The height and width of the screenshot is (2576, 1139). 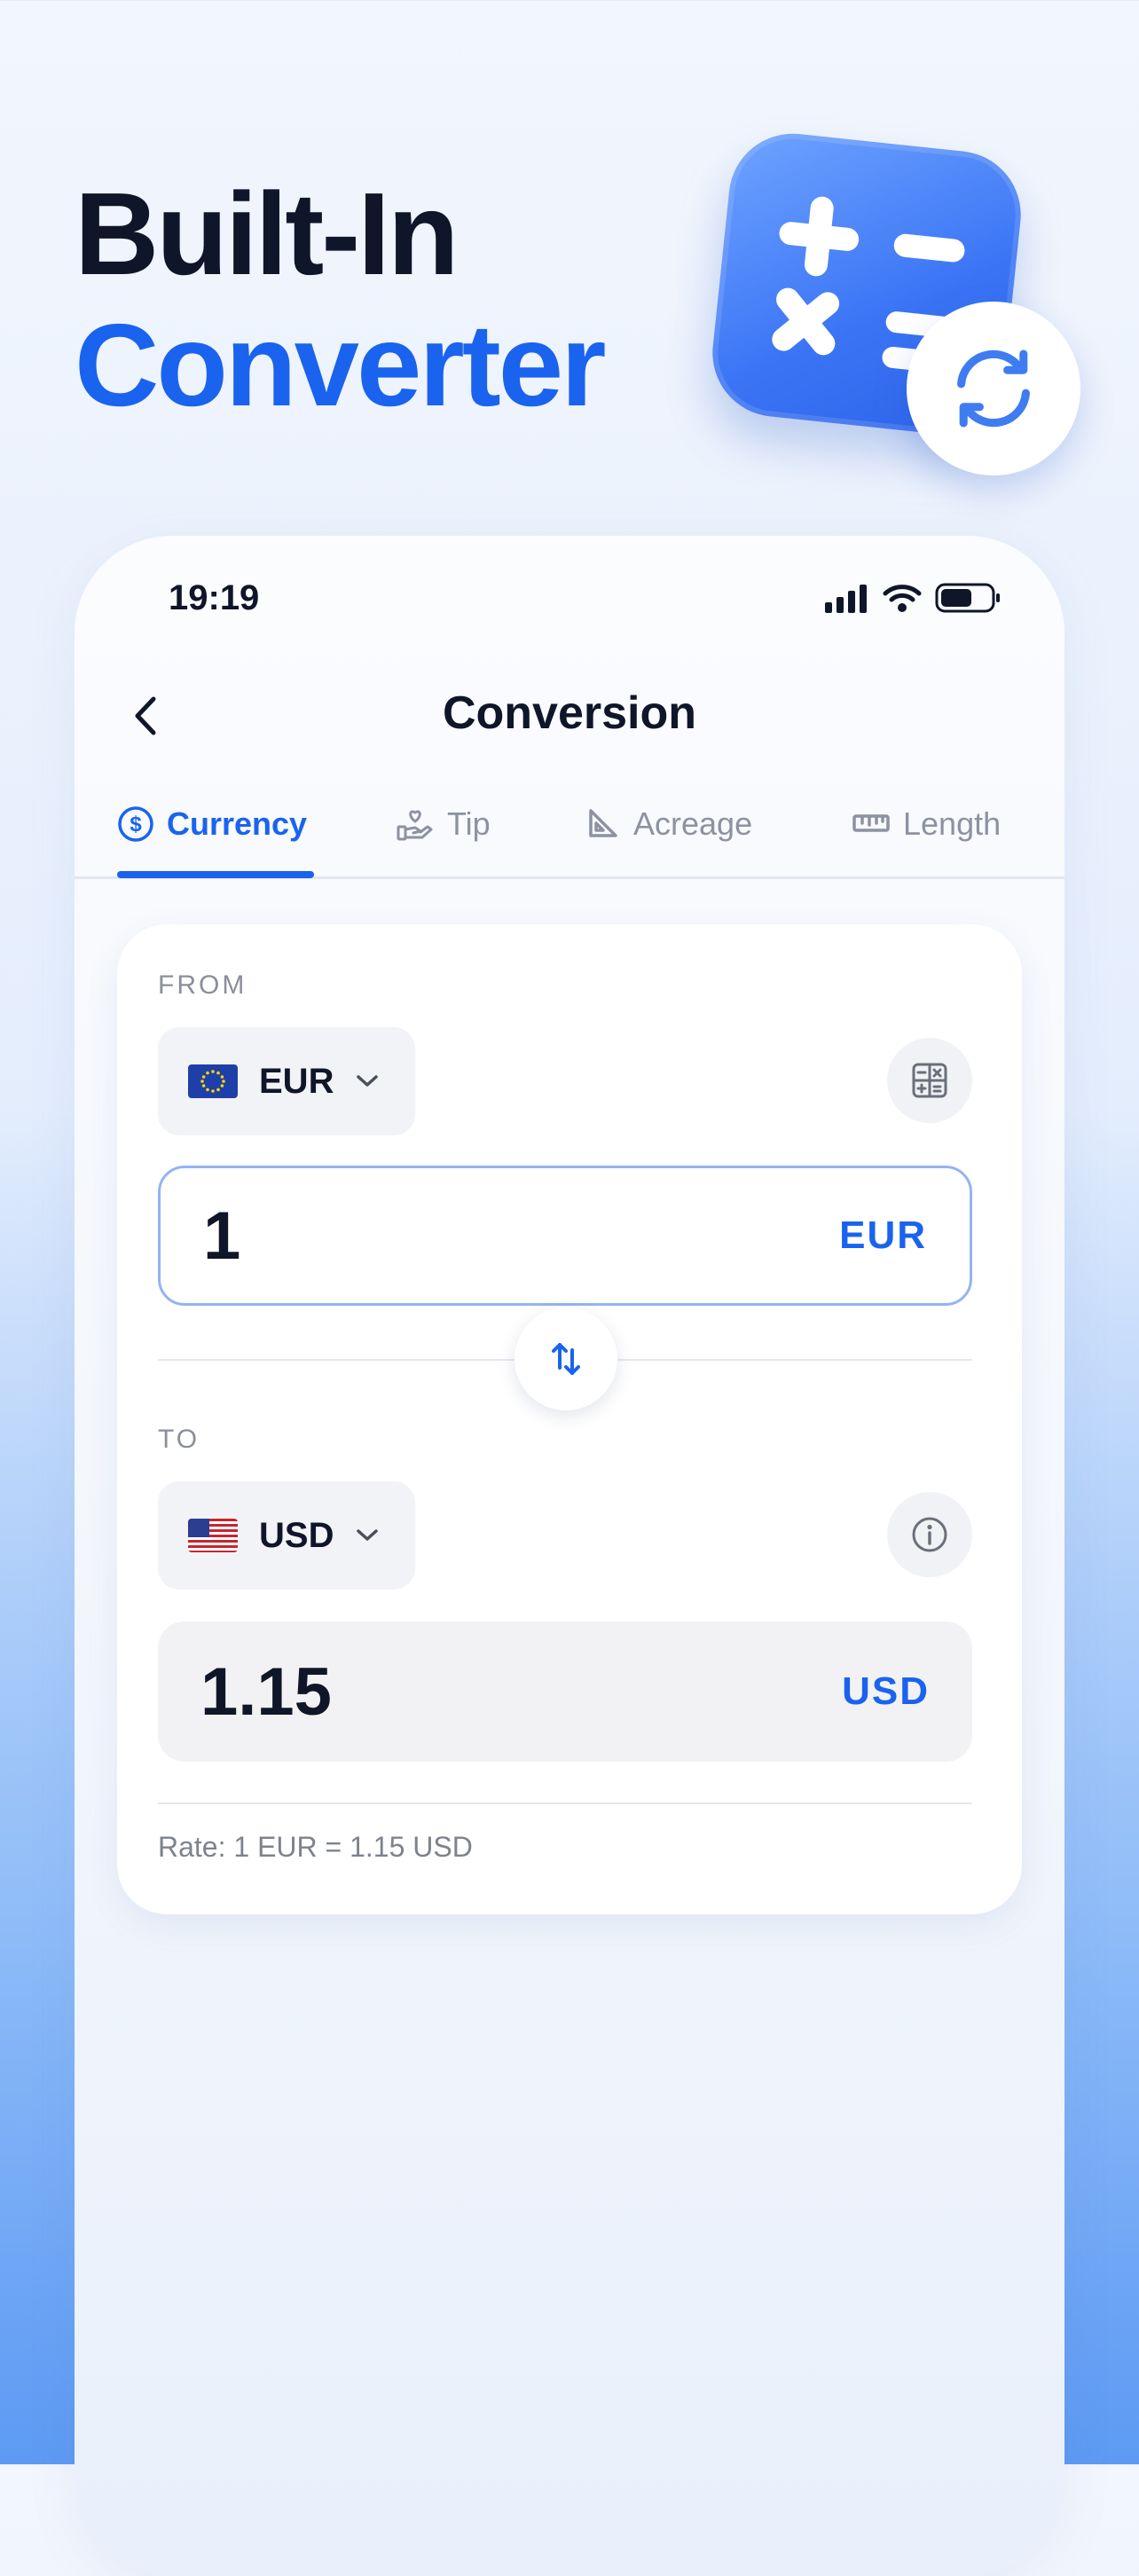 I want to click on status-icons, so click(x=913, y=598).